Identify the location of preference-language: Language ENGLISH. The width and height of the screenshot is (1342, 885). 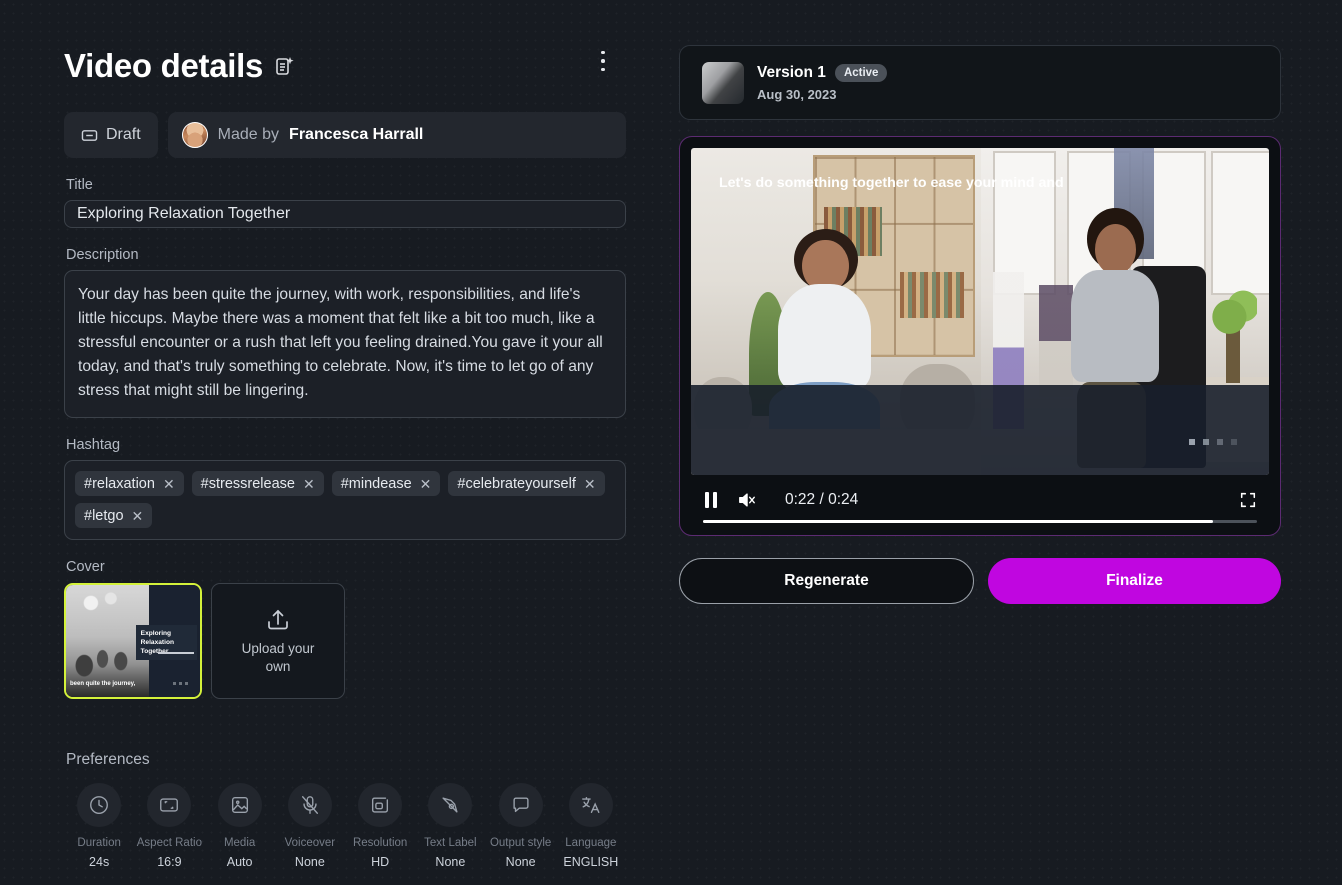
(591, 826).